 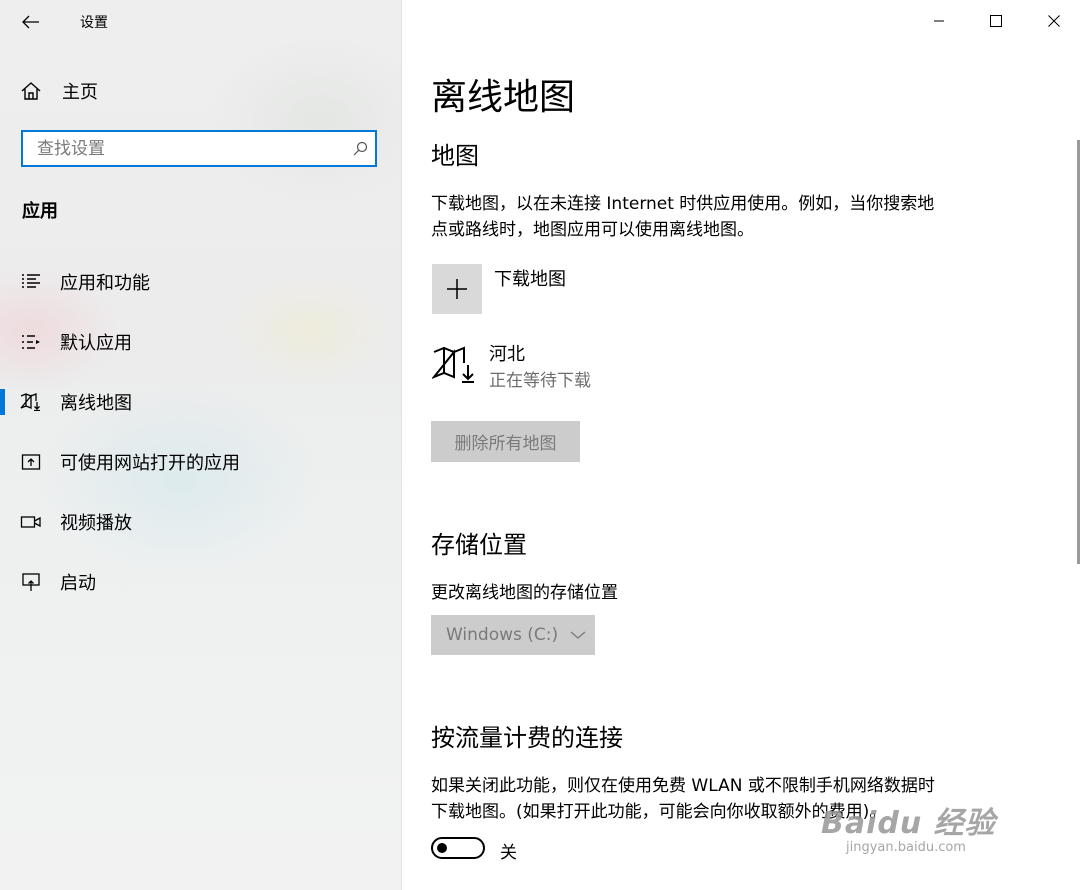 I want to click on storage-label: 更改离线地图的存储位置, so click(x=524, y=593).